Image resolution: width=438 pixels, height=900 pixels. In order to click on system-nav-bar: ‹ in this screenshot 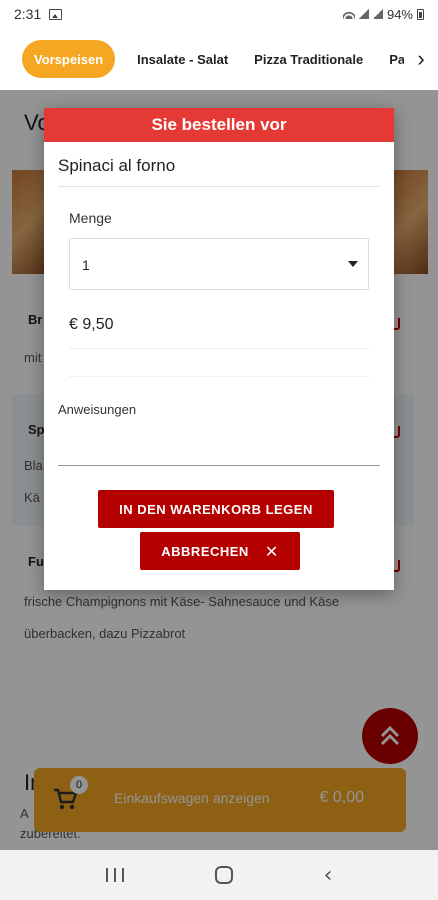, I will do `click(219, 875)`.